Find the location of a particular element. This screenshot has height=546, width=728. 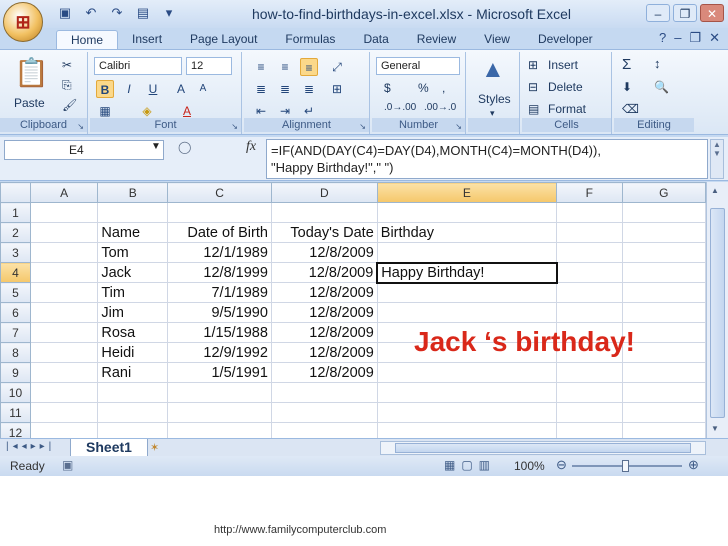

format-painter-icon: 🖌 is located at coordinates (69, 105).